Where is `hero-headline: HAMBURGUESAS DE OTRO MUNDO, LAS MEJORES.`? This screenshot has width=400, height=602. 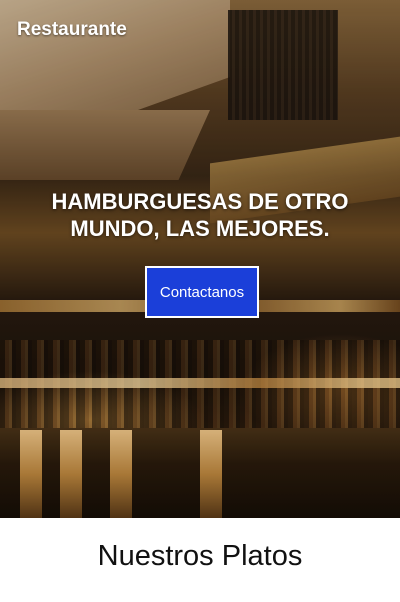
hero-headline: HAMBURGUESAS DE OTRO MUNDO, LAS MEJORES. is located at coordinates (200, 215).